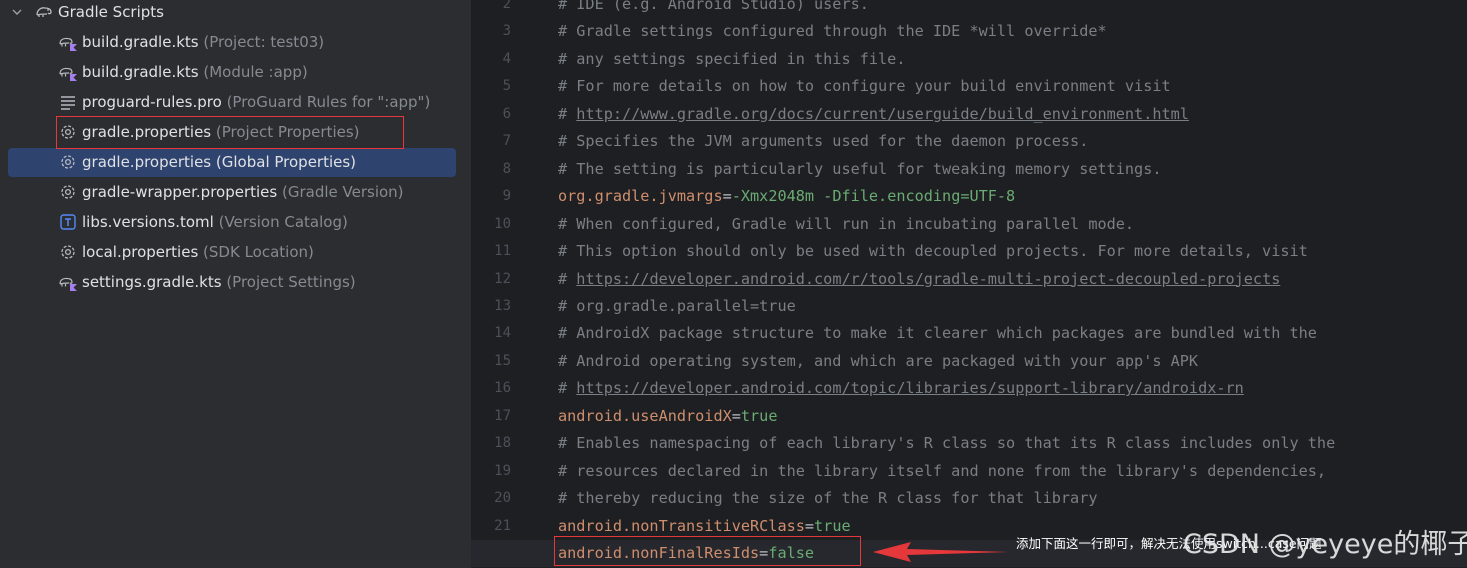 This screenshot has width=1467, height=568. Describe the element at coordinates (68, 222) in the screenshot. I see `toml-icon` at that location.